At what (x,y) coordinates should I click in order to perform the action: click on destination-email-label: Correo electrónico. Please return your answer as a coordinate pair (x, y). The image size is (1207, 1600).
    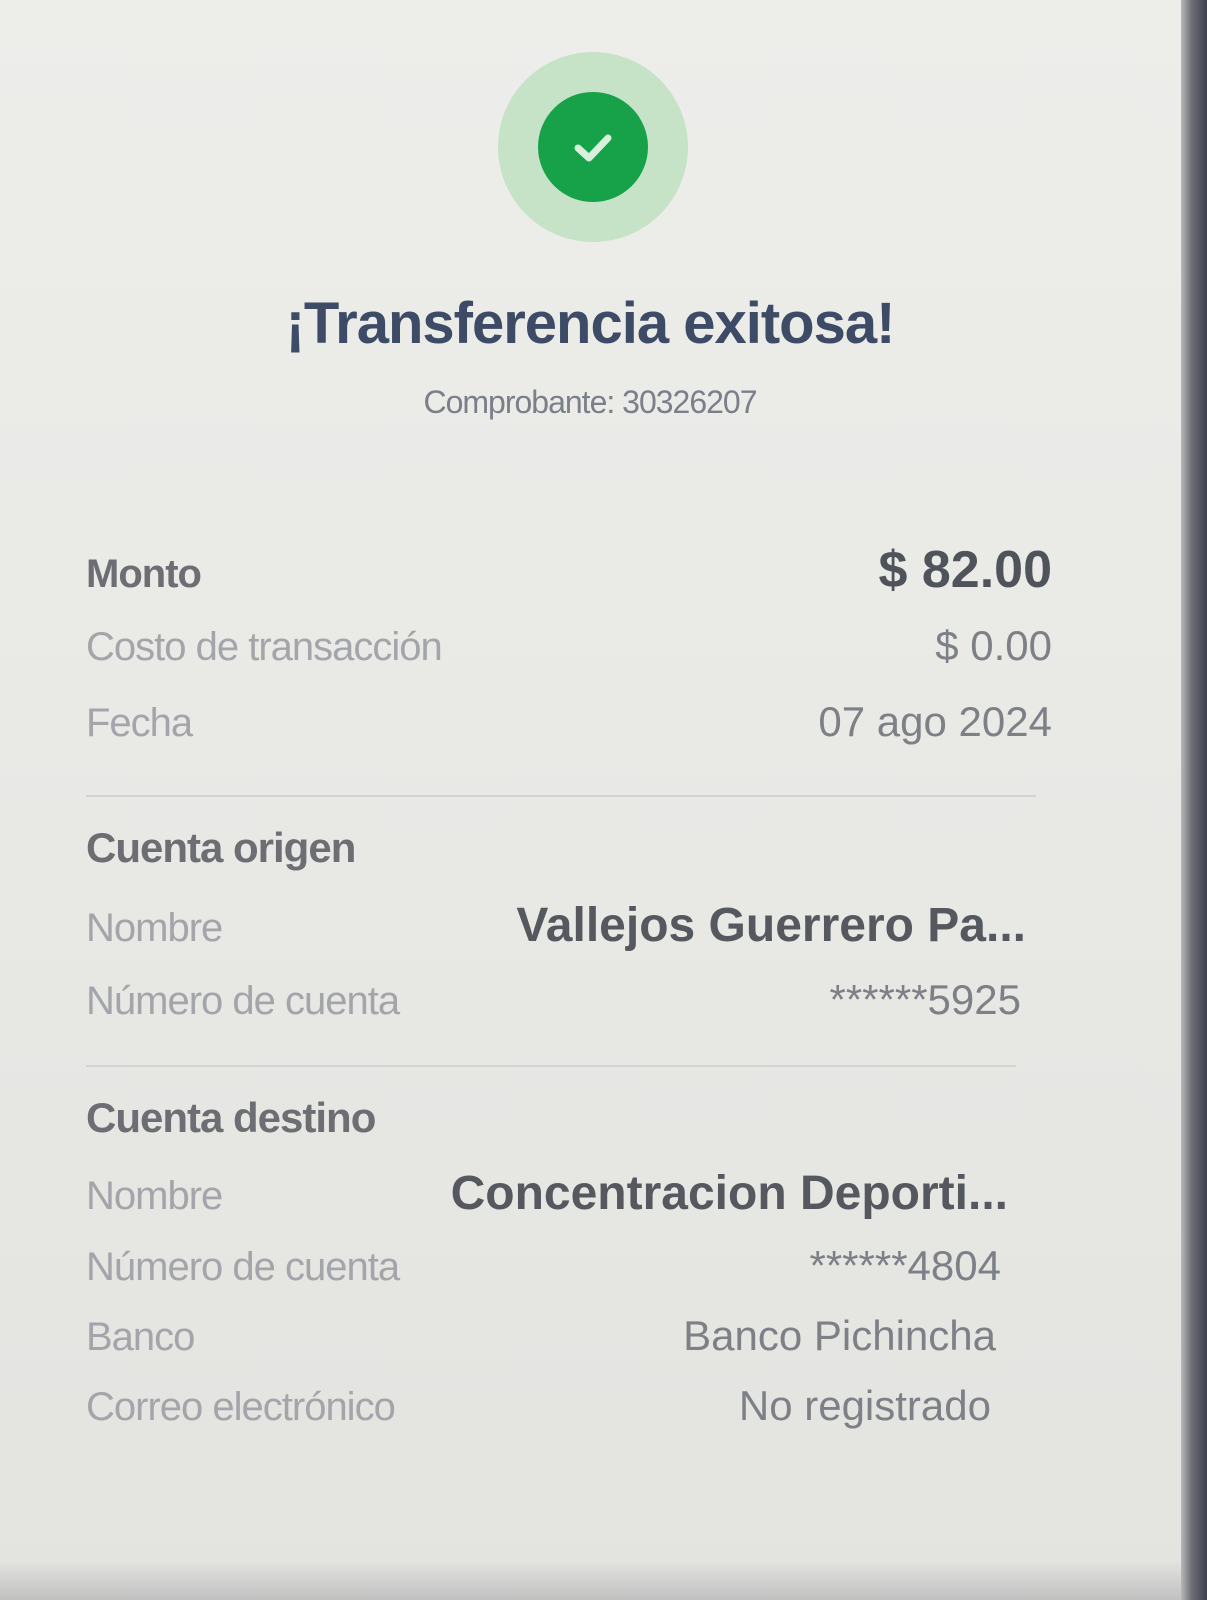
    Looking at the image, I should click on (241, 1407).